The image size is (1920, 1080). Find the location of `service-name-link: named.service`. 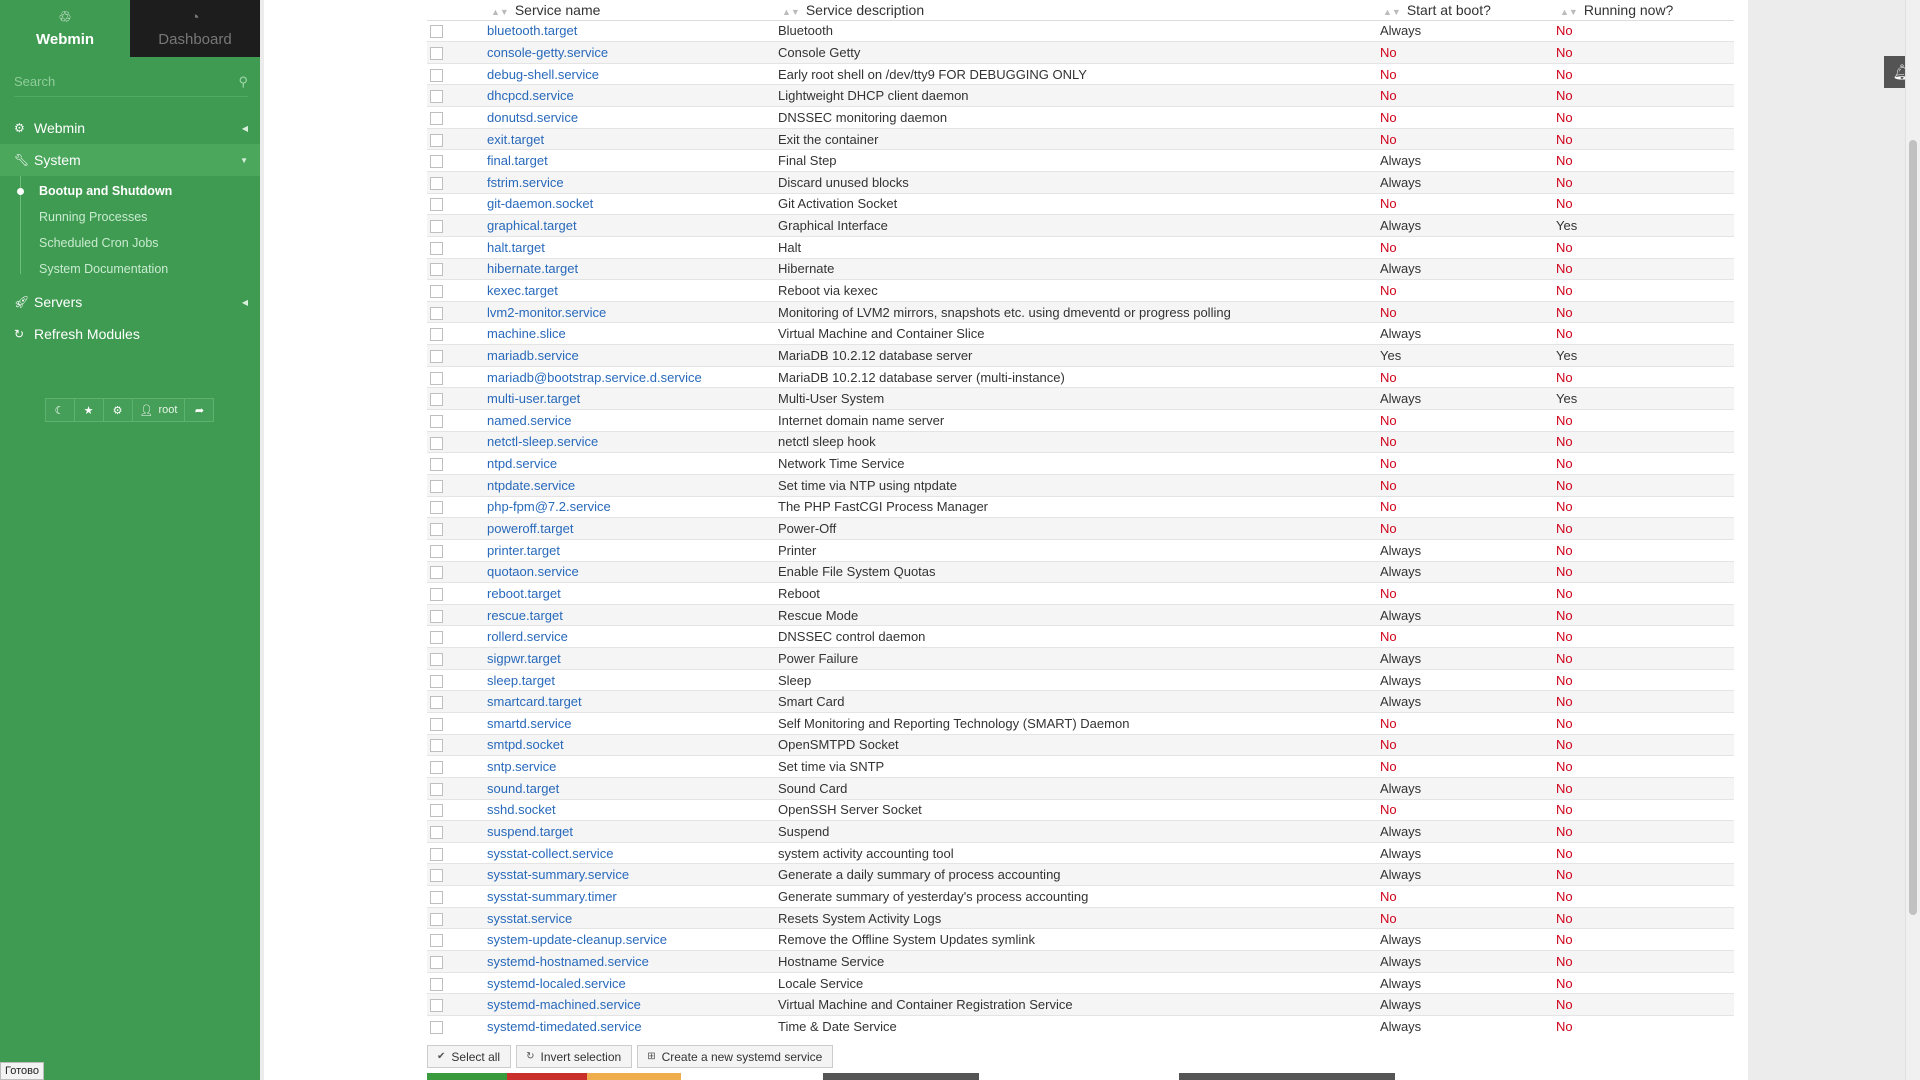

service-name-link: named.service is located at coordinates (529, 420).